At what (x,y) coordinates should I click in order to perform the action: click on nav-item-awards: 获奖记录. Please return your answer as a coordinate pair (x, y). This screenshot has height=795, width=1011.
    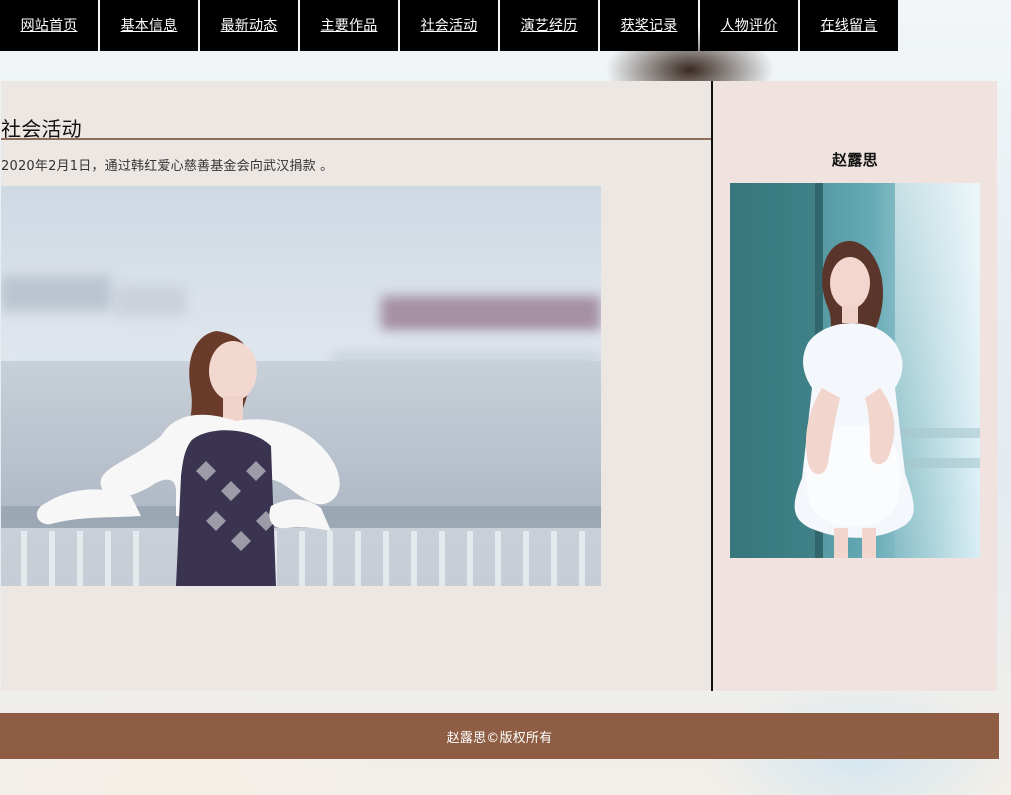
    Looking at the image, I should click on (649, 25).